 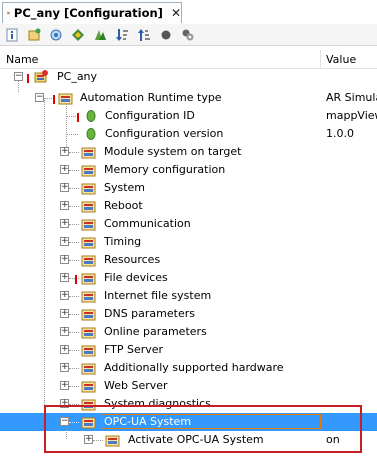 I want to click on tree-row-node: + System, so click(x=188, y=188).